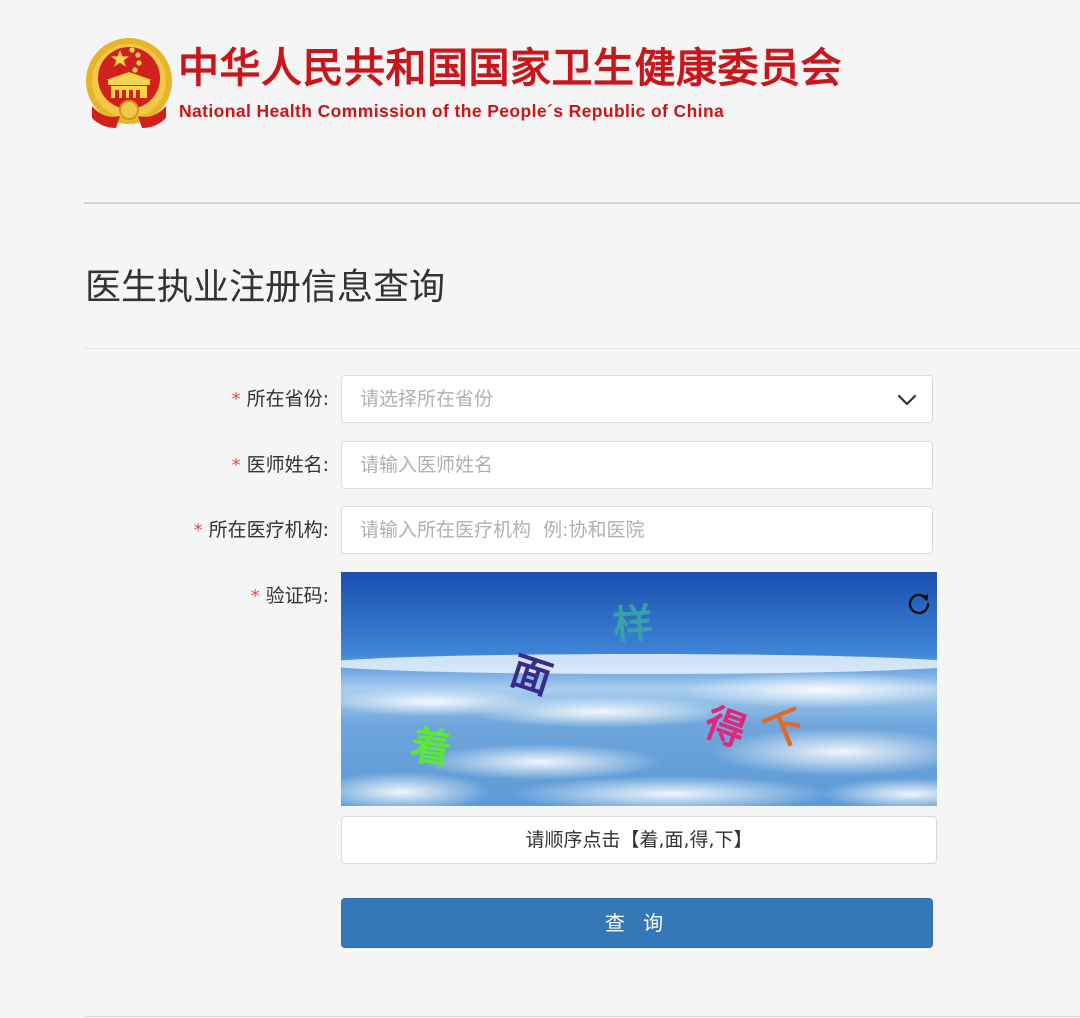  What do you see at coordinates (637, 465) in the screenshot?
I see `doctor-name-input` at bounding box center [637, 465].